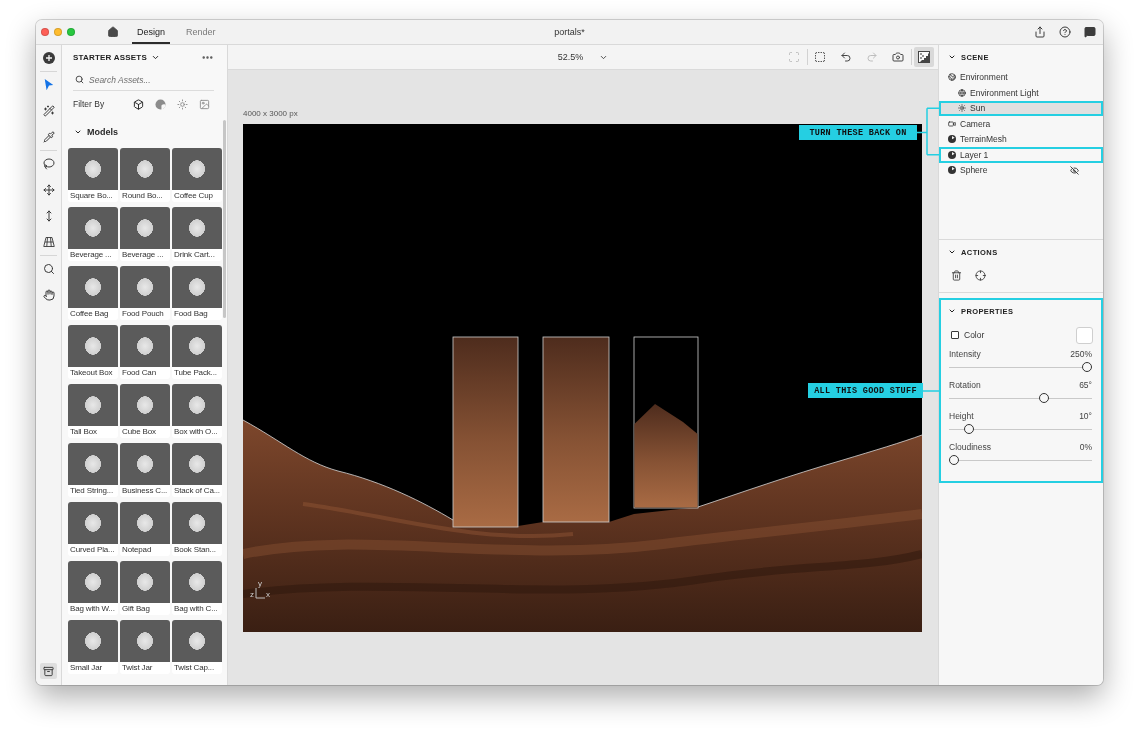 Image resolution: width=1139 pixels, height=736 pixels. I want to click on scene-tree-item: Sphere, so click(1021, 170).